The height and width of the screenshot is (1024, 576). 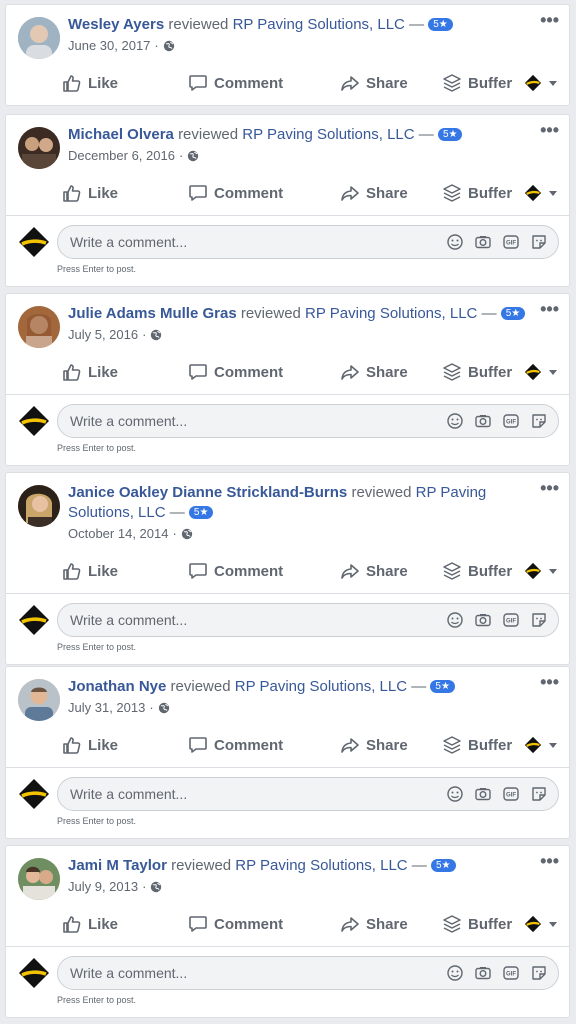 What do you see at coordinates (116, 24) in the screenshot?
I see `author-link: Wesley Ayers` at bounding box center [116, 24].